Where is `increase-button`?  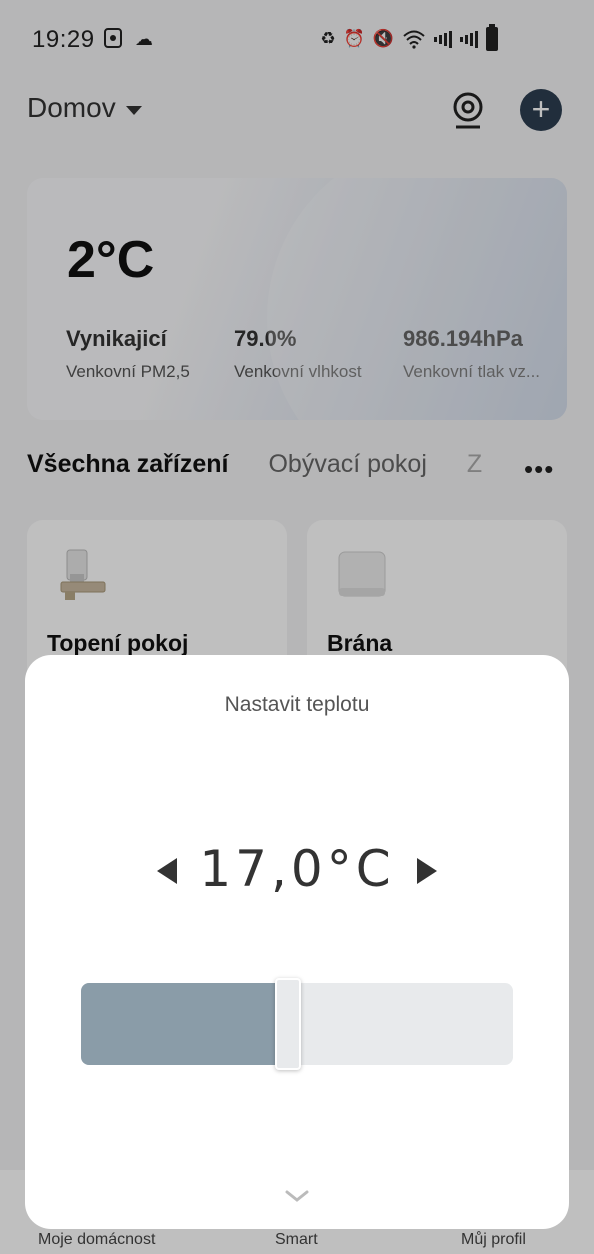 increase-button is located at coordinates (435, 872).